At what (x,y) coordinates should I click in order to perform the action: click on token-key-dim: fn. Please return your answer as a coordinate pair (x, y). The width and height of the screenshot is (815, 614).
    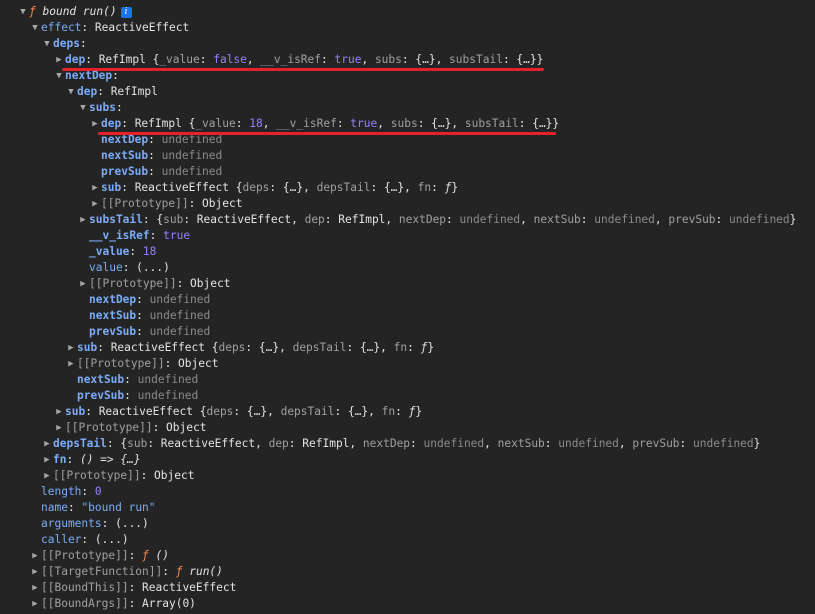
    Looking at the image, I should click on (388, 411).